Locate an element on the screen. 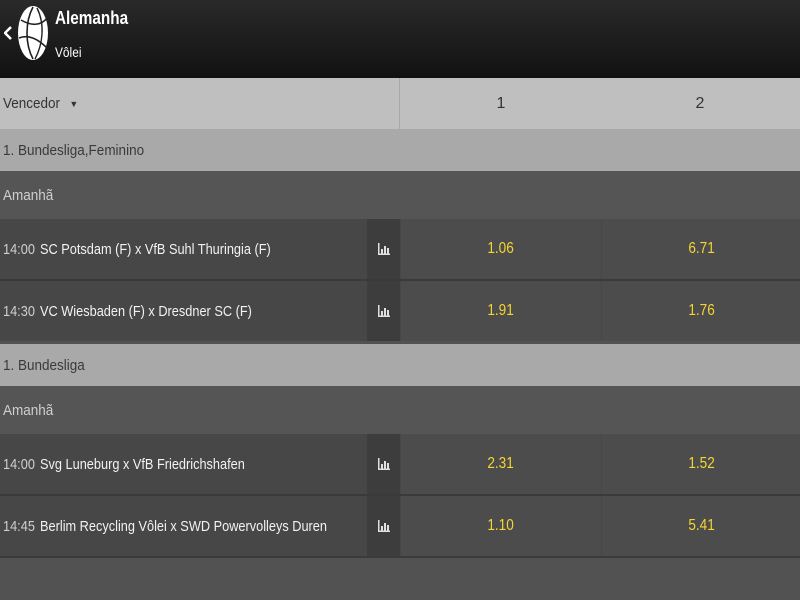 The image size is (800, 600). odd-button-1: 1.91 is located at coordinates (501, 311).